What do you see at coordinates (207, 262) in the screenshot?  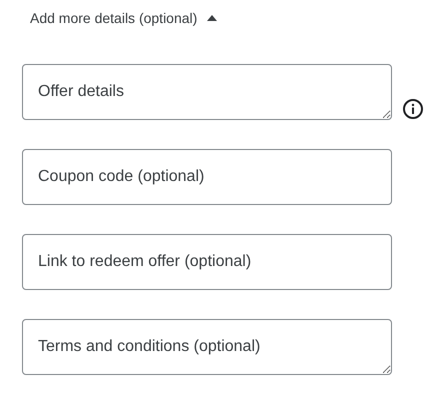 I see `input-field: Link to redeem offer (optional)` at bounding box center [207, 262].